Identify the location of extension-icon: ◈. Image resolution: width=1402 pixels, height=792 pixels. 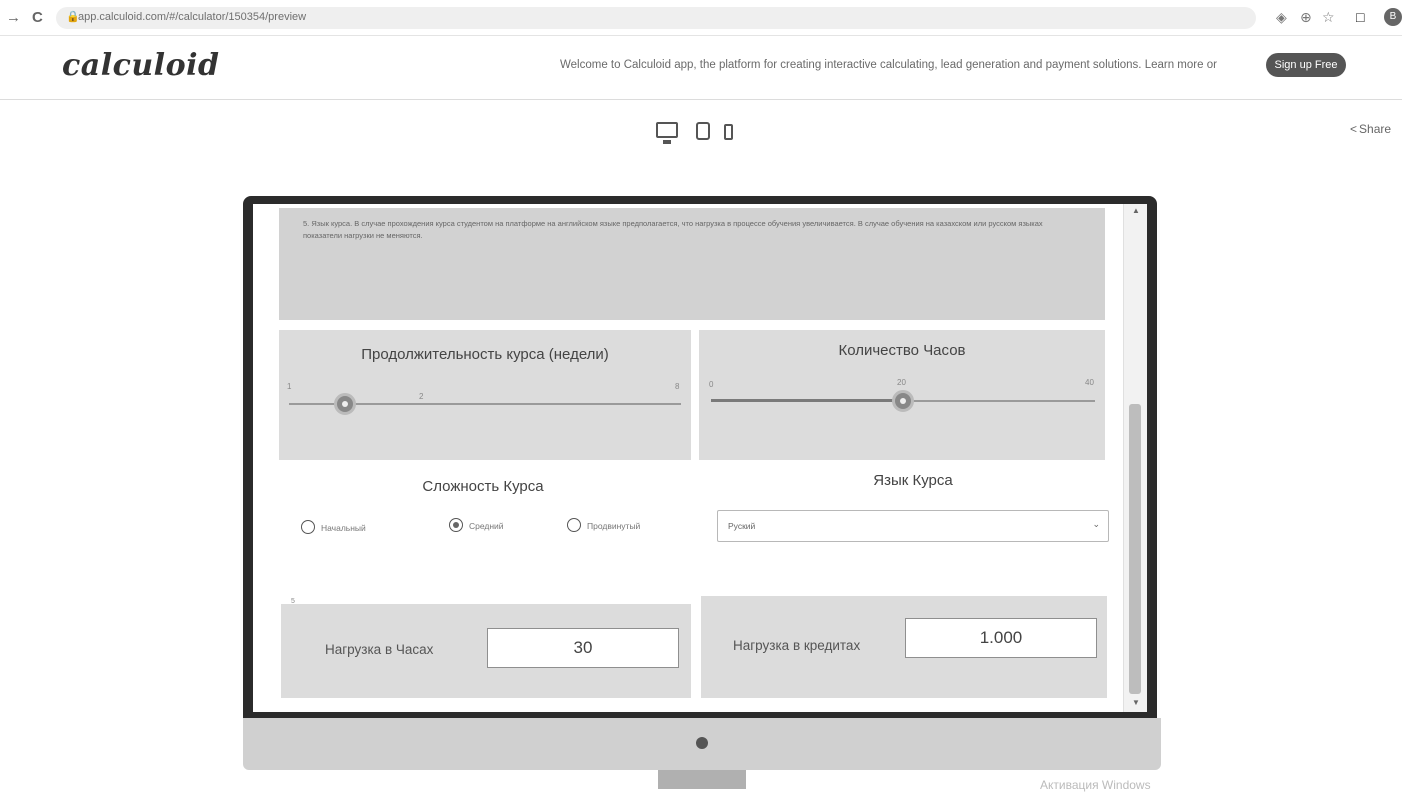
(1281, 17).